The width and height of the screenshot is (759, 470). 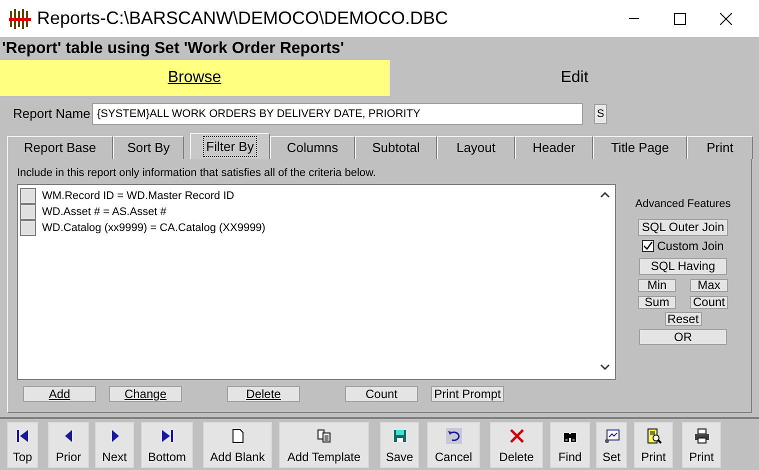 What do you see at coordinates (173, 48) in the screenshot?
I see `table-heading: 'Report' table using Set 'Work Order Reports'` at bounding box center [173, 48].